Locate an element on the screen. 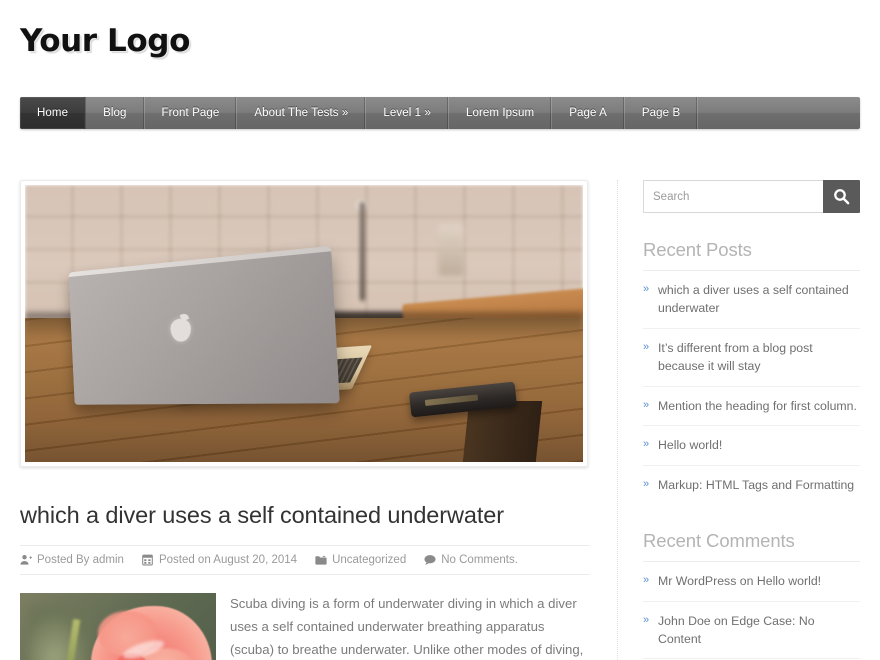 This screenshot has width=880, height=660. nav-item-blog: Blog is located at coordinates (115, 113).